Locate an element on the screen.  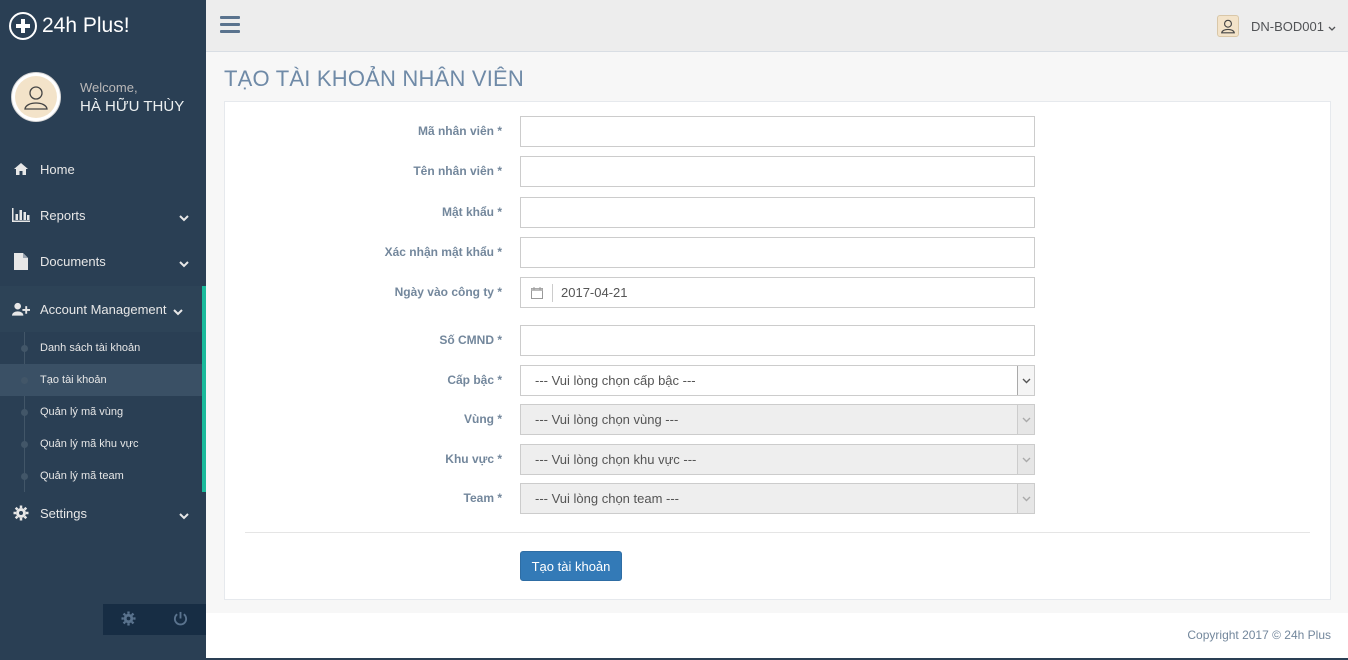
page-footer: Copyright 2017 © 24h Plus is located at coordinates (777, 636).